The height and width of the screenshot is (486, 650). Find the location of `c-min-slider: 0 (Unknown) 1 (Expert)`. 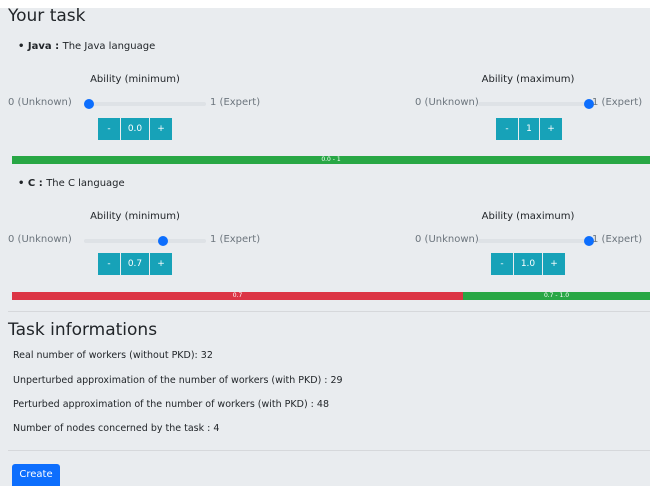

c-min-slider: 0 (Unknown) 1 (Expert) is located at coordinates (138, 241).